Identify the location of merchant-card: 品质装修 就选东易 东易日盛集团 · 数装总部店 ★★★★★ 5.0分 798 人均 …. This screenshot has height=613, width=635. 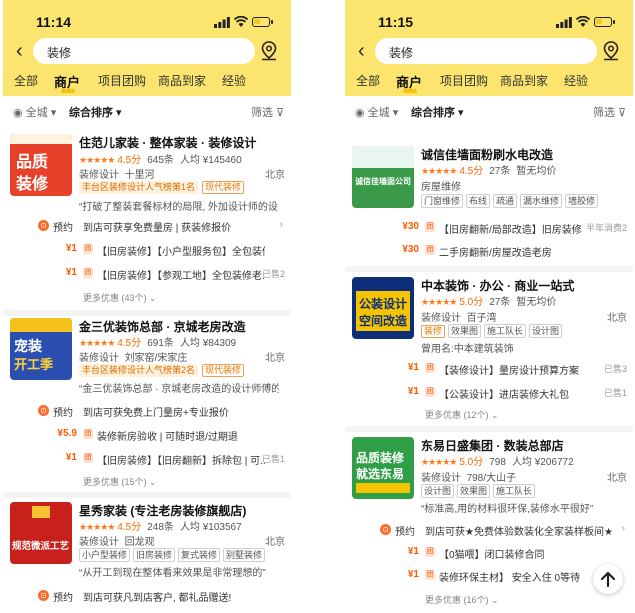
(489, 524).